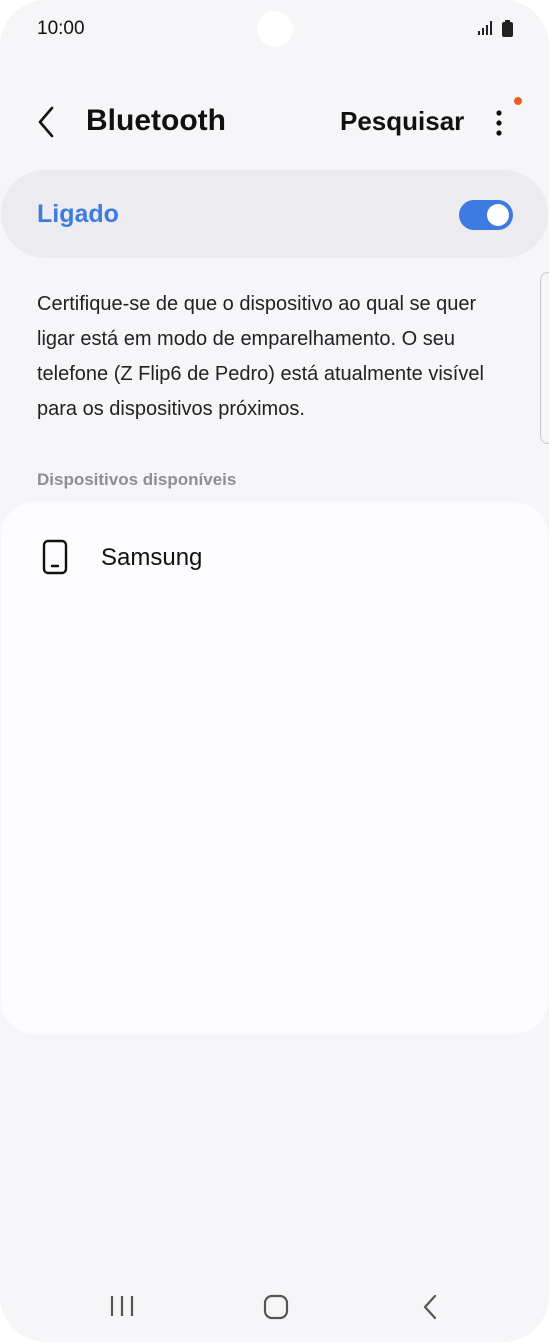 Image resolution: width=549 pixels, height=1342 pixels. I want to click on bluetooth-toggle-label: Ligado, so click(78, 214).